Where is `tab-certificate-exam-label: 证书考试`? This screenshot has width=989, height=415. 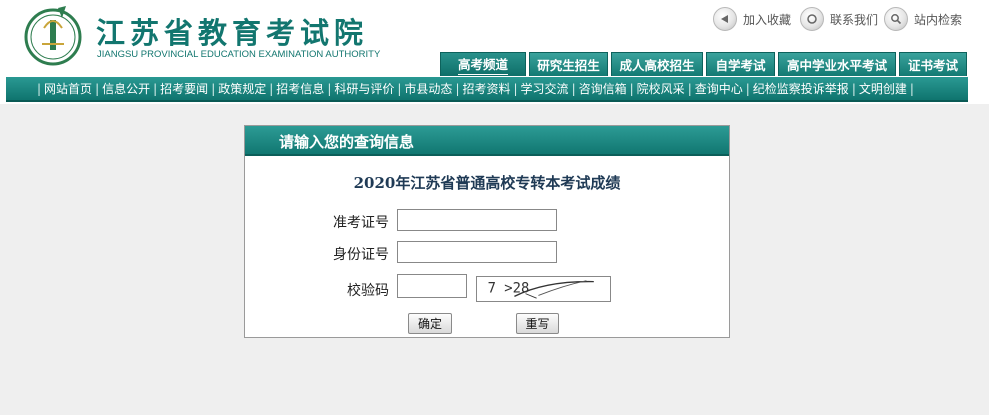
tab-certificate-exam-label: 证书考试 is located at coordinates (932, 65).